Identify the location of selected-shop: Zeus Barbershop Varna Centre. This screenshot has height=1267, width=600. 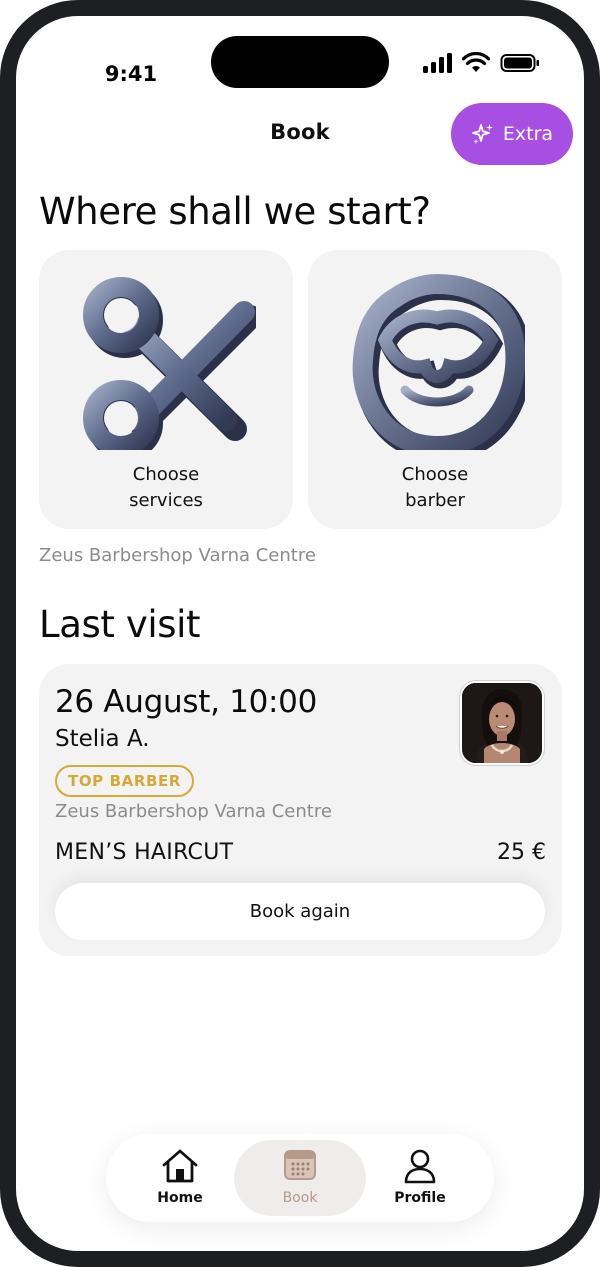
(177, 555).